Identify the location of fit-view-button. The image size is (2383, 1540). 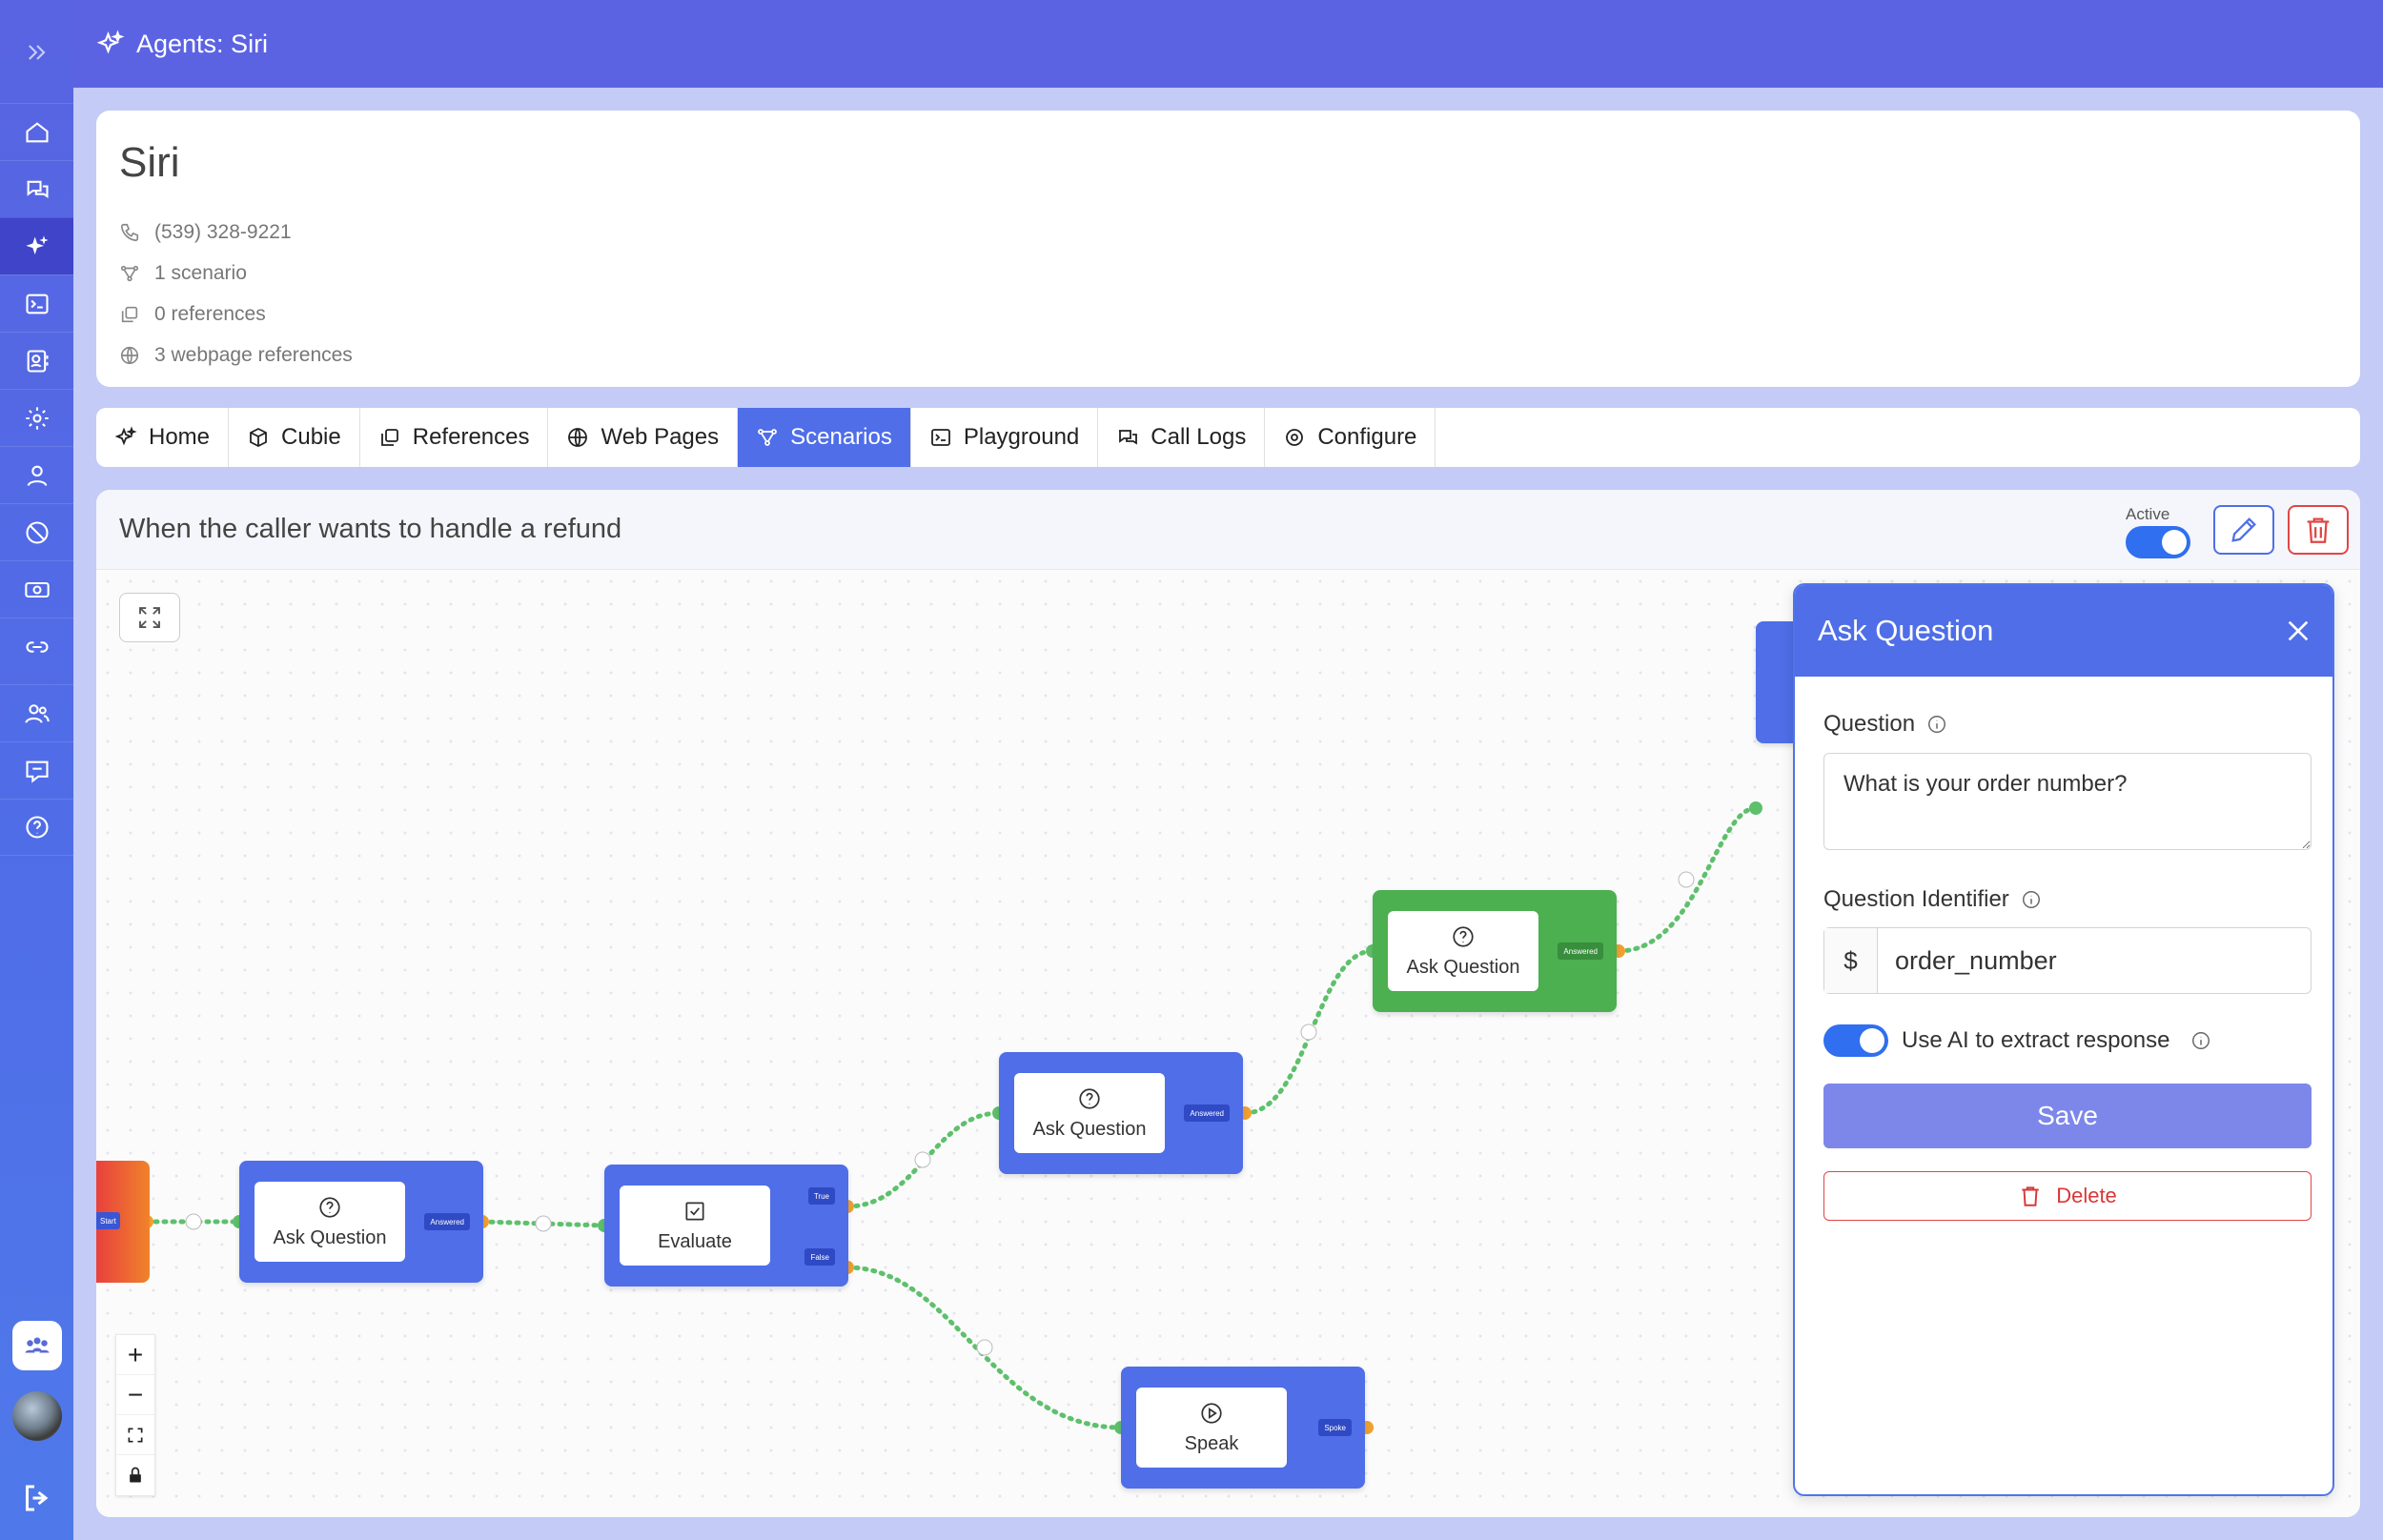
(150, 617).